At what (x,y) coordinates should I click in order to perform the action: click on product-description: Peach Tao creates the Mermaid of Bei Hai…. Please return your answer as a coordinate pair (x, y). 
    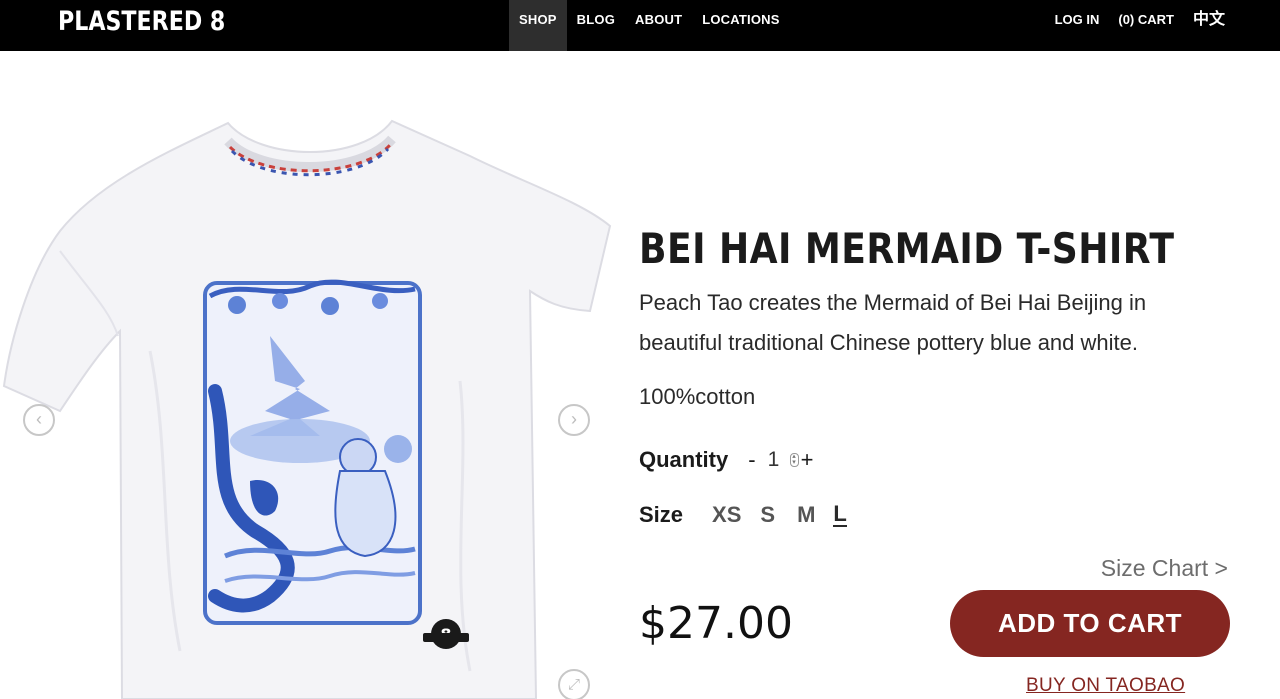
    Looking at the image, I should click on (893, 322).